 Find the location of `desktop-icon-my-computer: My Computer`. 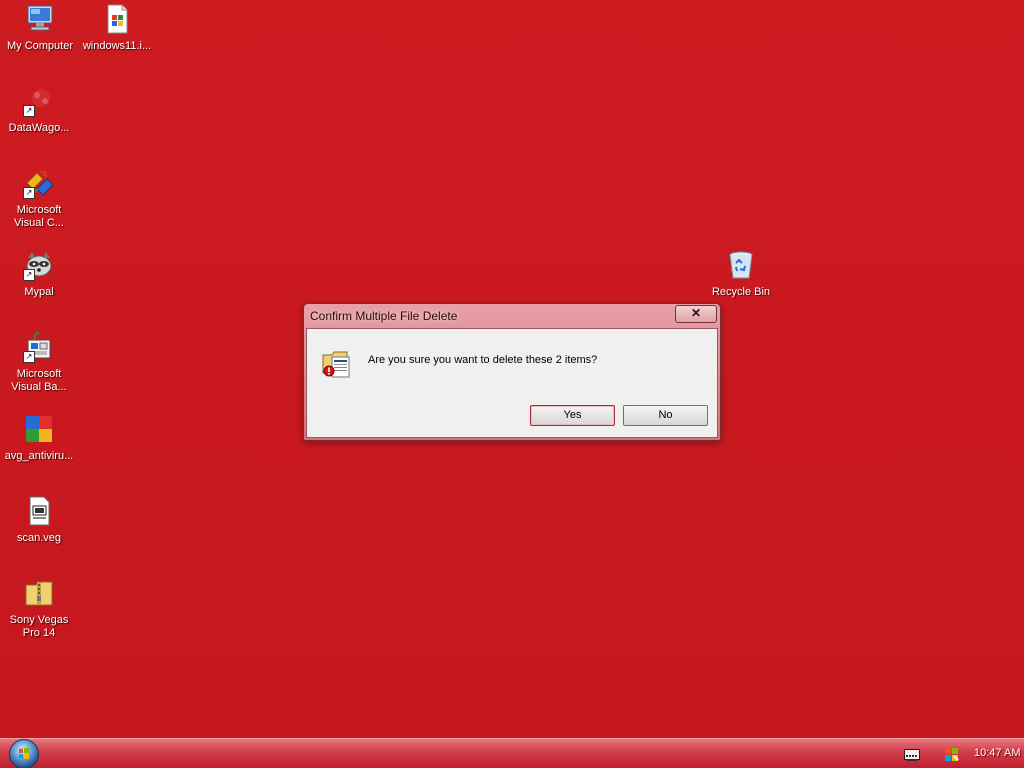

desktop-icon-my-computer: My Computer is located at coordinates (40, 28).